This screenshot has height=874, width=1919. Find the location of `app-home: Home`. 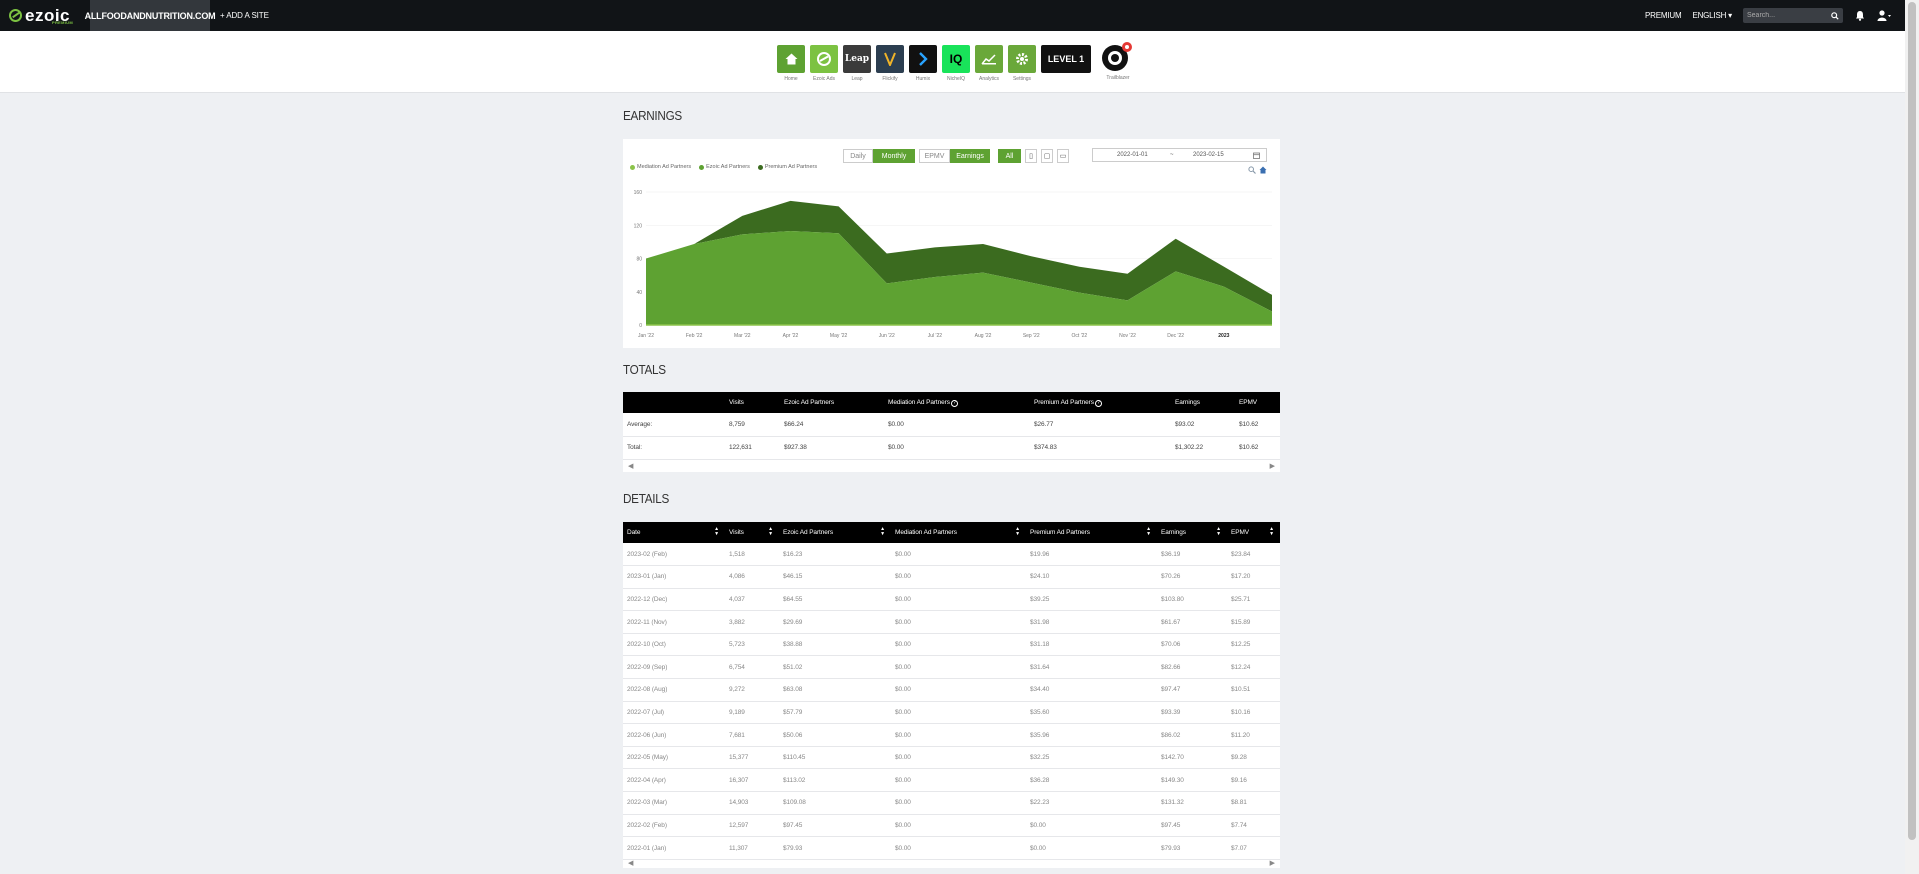

app-home: Home is located at coordinates (791, 63).